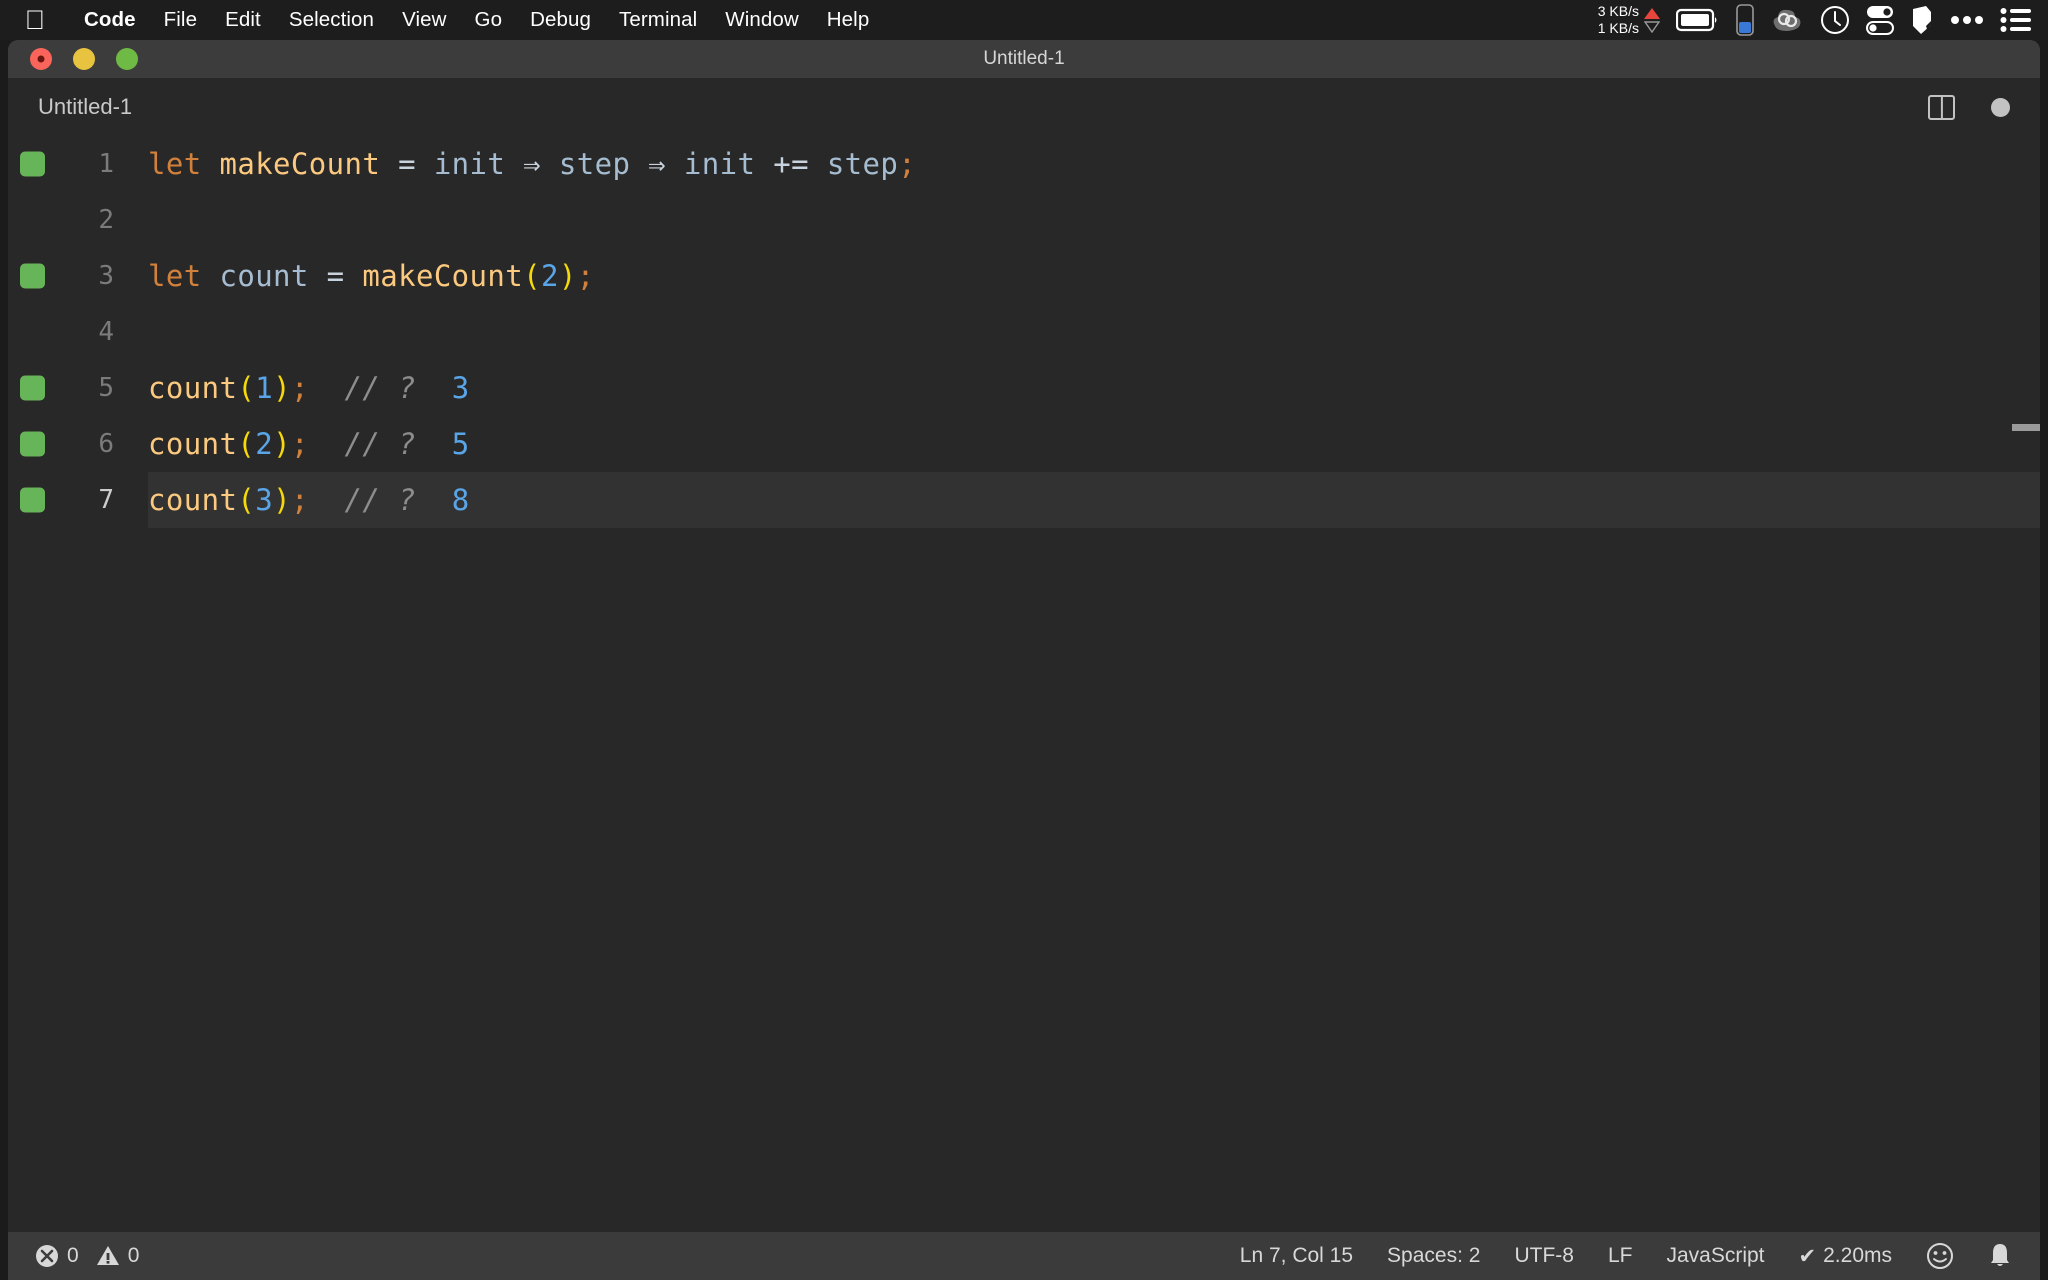  I want to click on unsaved-dot-icon, so click(2000, 107).